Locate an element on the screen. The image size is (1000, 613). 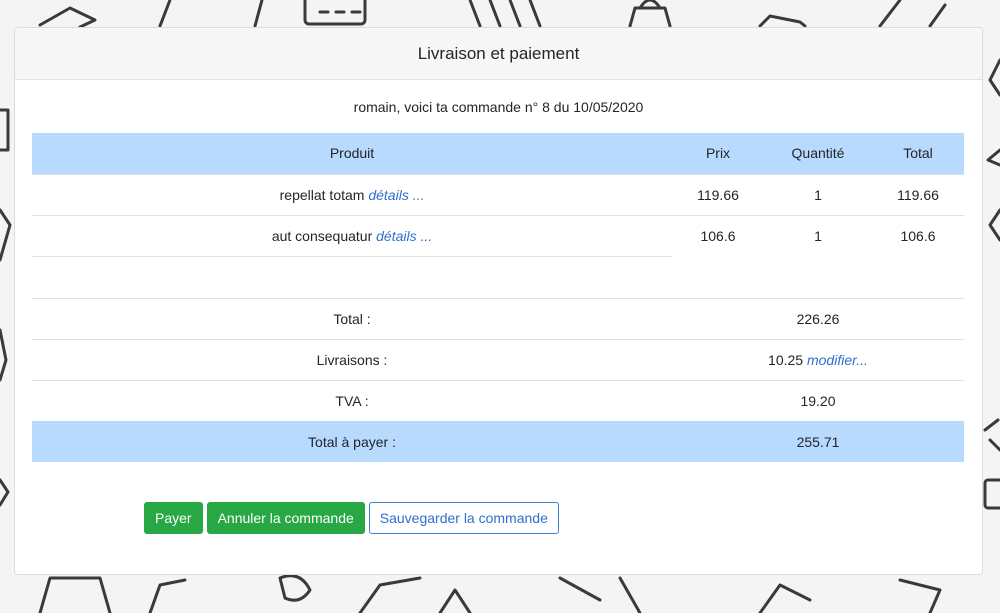
column-header-total: Total is located at coordinates (918, 153).